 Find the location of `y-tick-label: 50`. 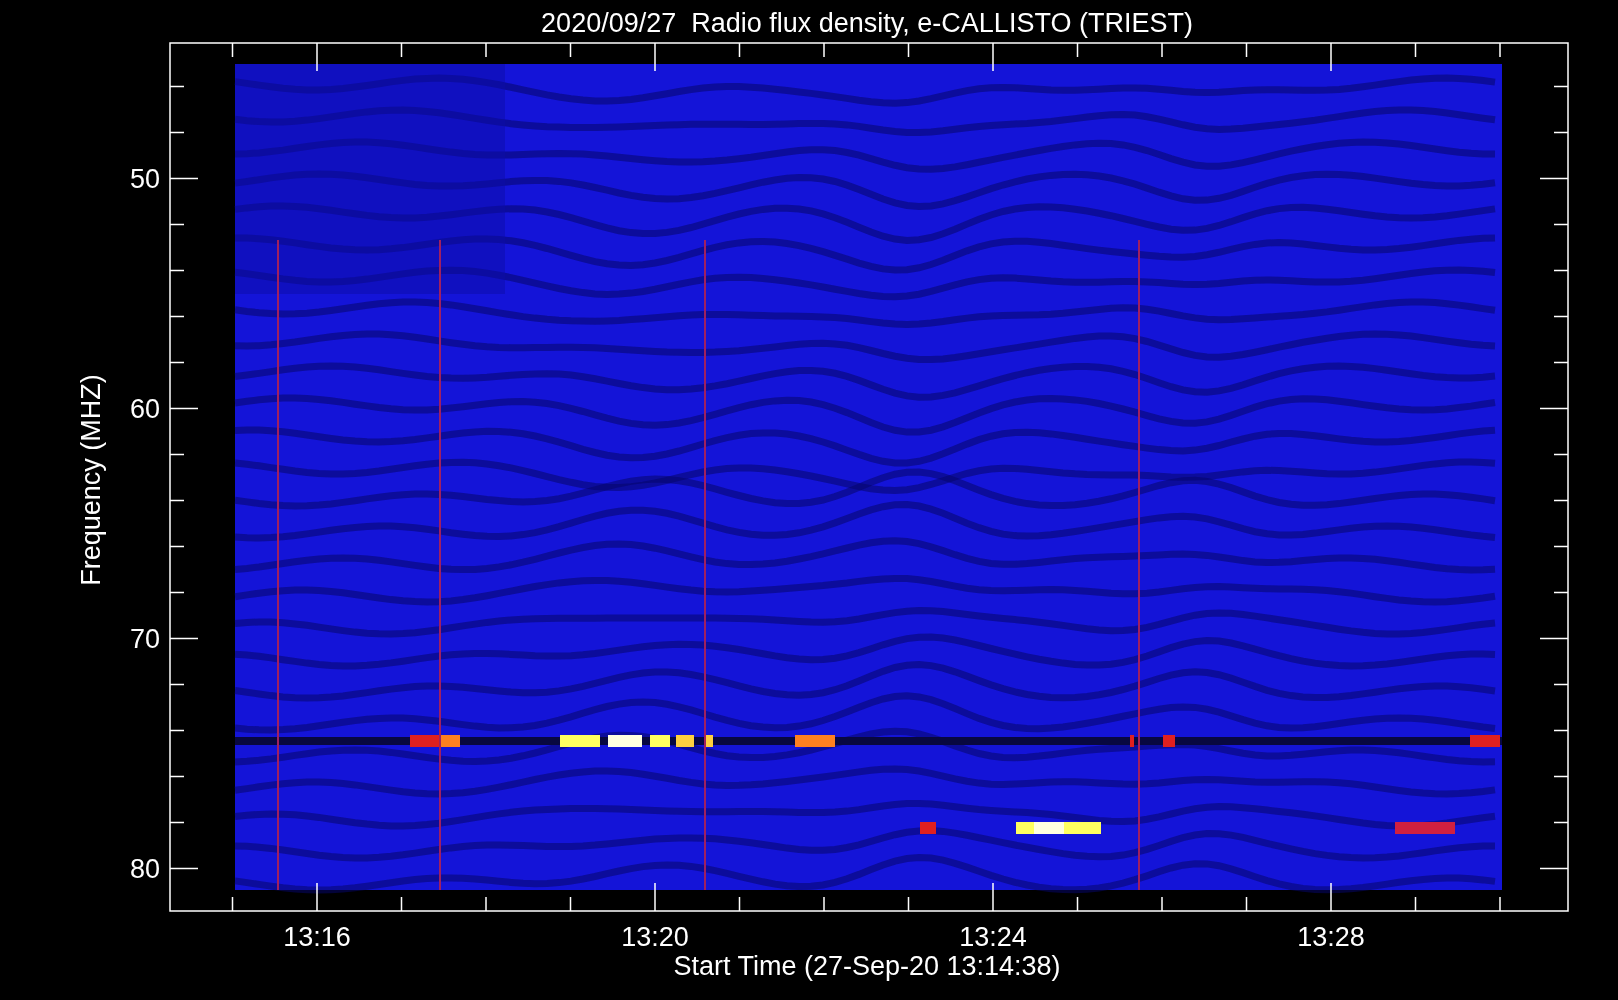

y-tick-label: 50 is located at coordinates (144, 178).